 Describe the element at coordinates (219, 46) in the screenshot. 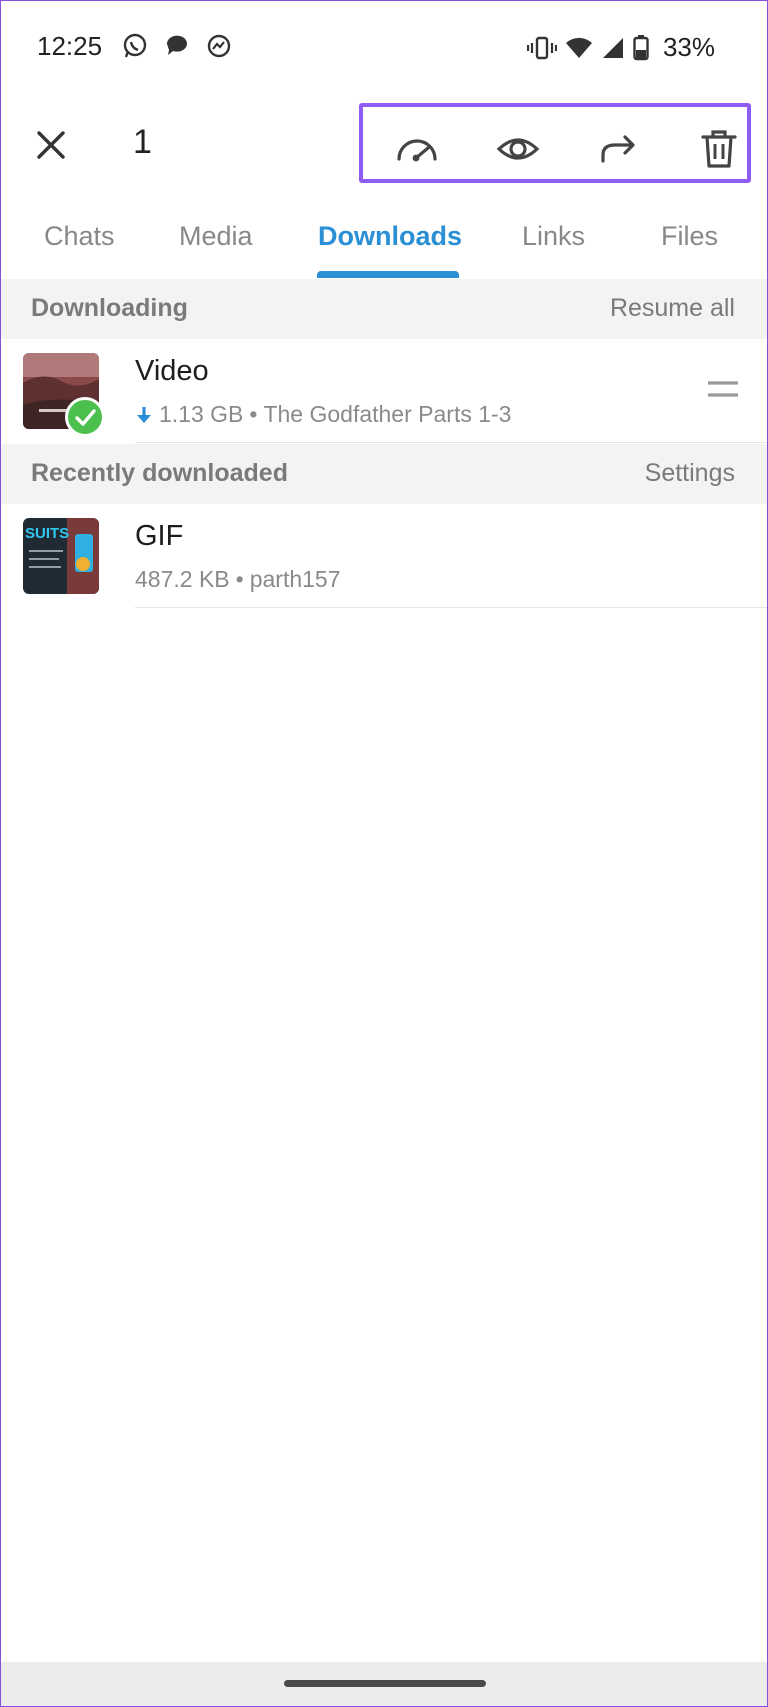

I see `messenger-icon` at that location.